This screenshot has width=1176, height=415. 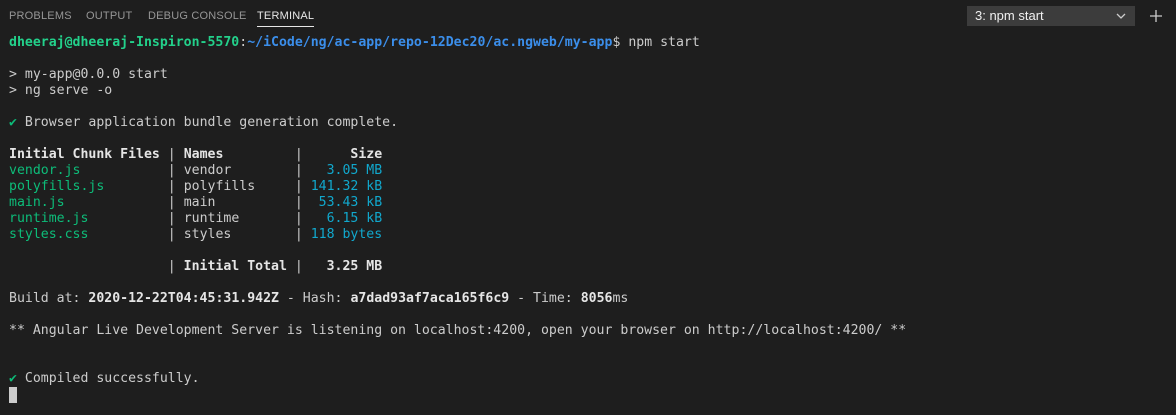 What do you see at coordinates (346, 234) in the screenshot?
I see `chunk-size: 118 bytes` at bounding box center [346, 234].